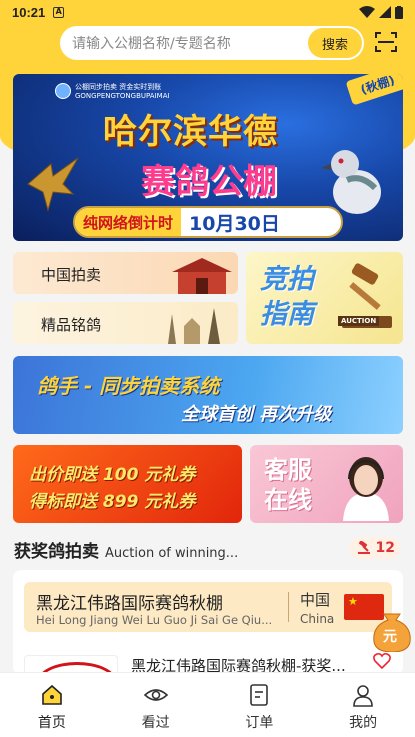  What do you see at coordinates (29, 12) in the screenshot?
I see `status-time: 10:21` at bounding box center [29, 12].